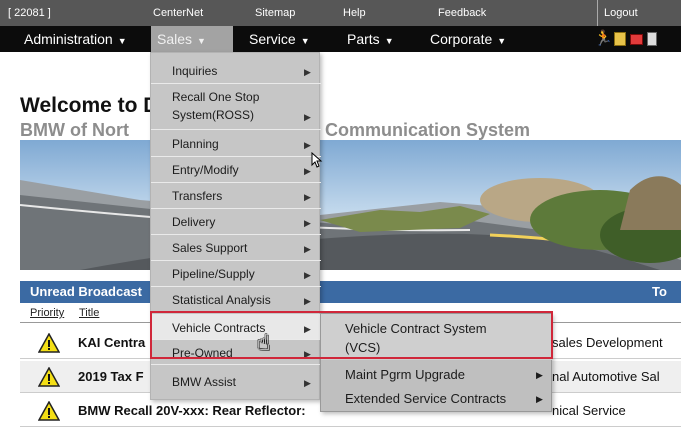  I want to click on welcome-subheading-left: BMW of Nort, so click(74, 130).